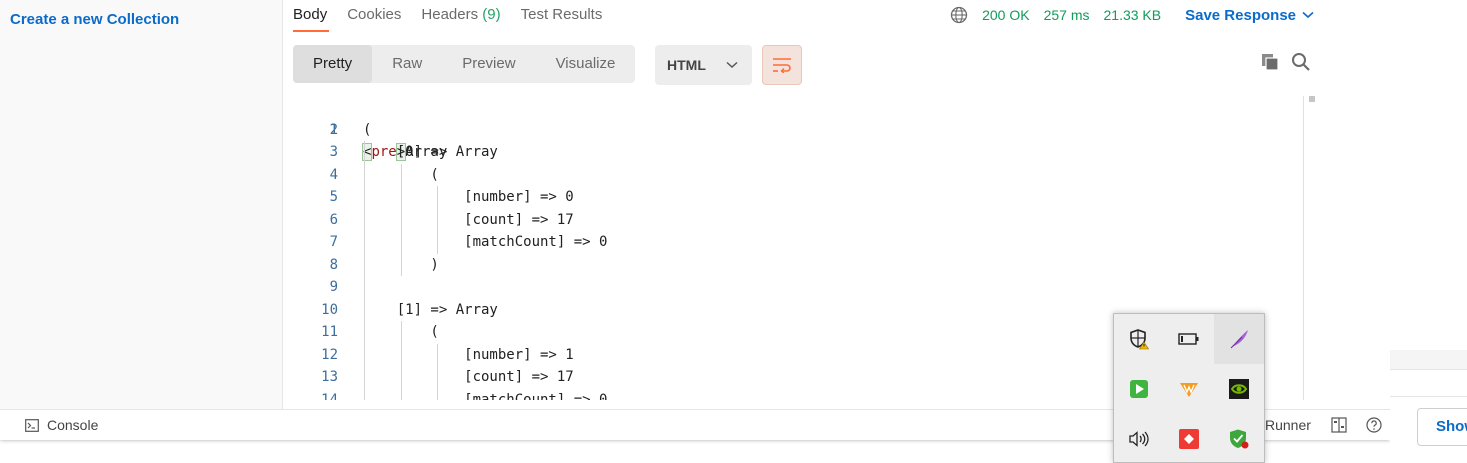  What do you see at coordinates (333, 64) in the screenshot?
I see `mode-pretty: Pretty` at bounding box center [333, 64].